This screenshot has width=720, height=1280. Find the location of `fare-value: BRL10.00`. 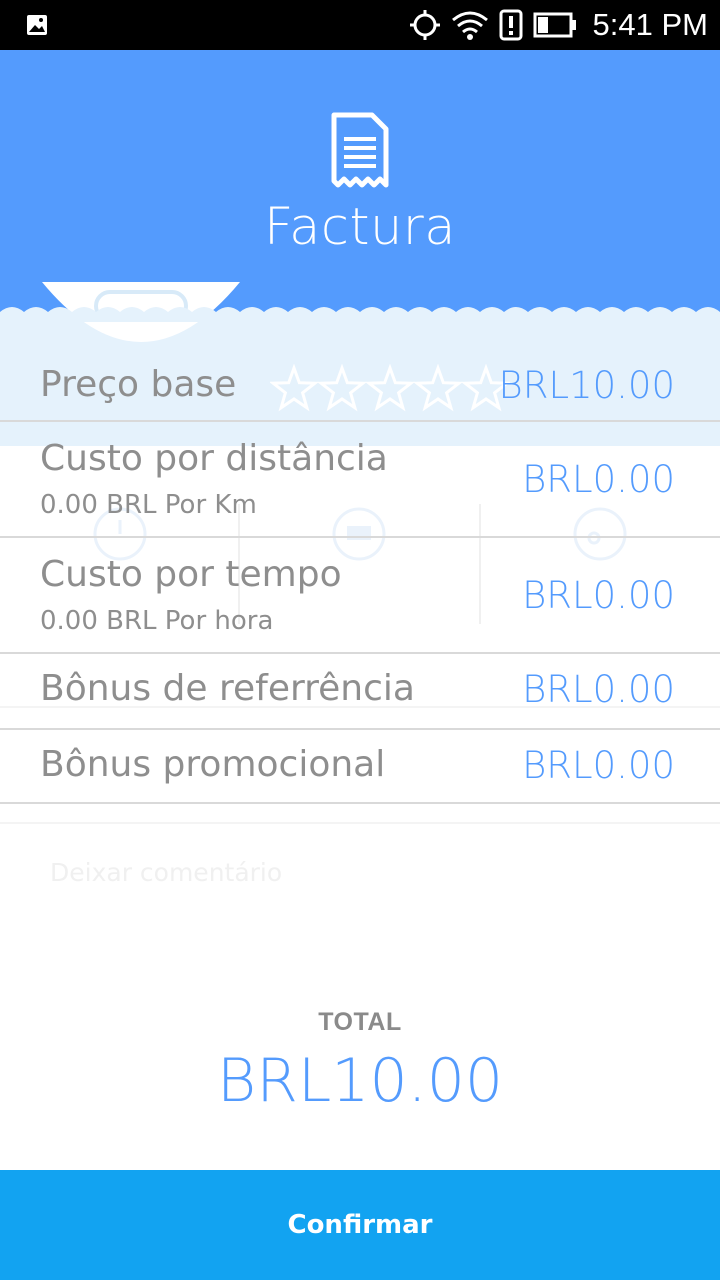

fare-value: BRL10.00 is located at coordinates (586, 385).